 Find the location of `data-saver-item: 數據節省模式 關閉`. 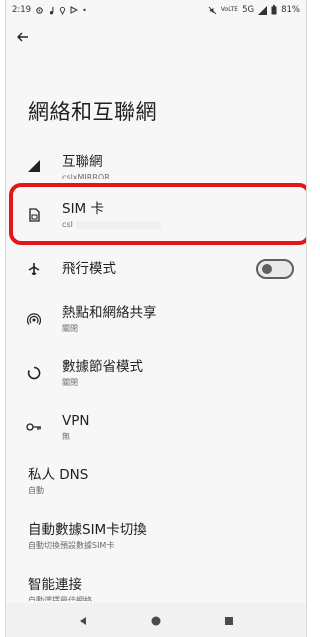

data-saver-item: 數據節省模式 關閉 is located at coordinates (156, 373).